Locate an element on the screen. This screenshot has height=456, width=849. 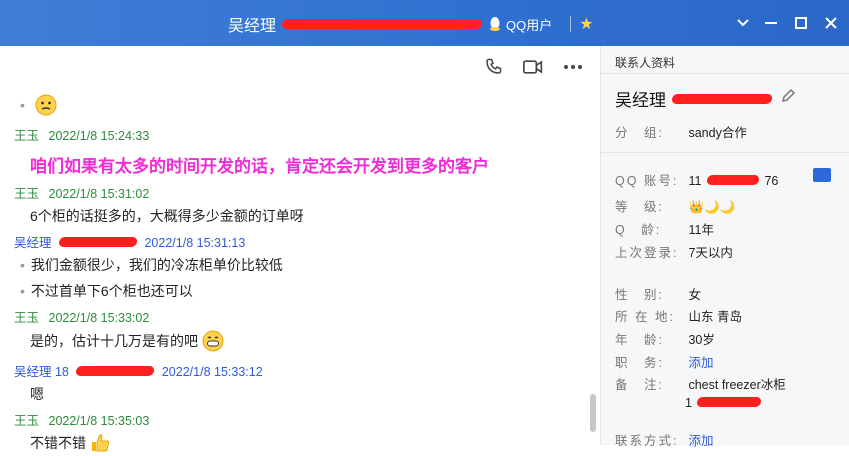
chat-toolbar is located at coordinates (533, 67).